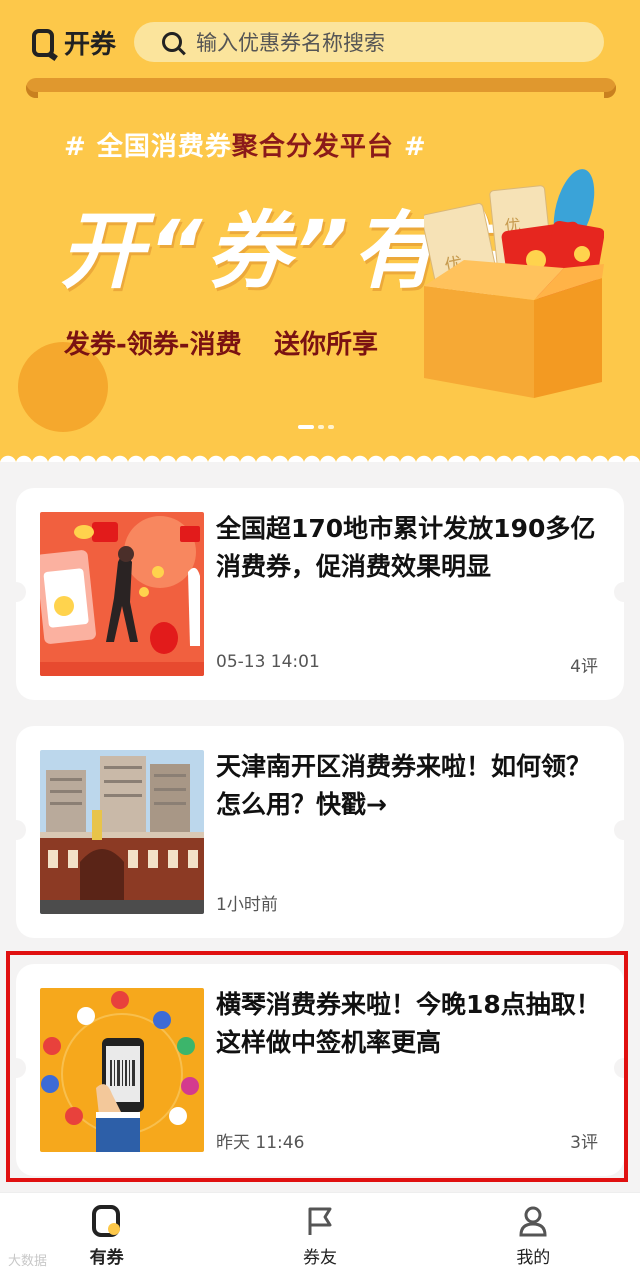 This screenshot has height=1272, width=640. I want to click on nav-item-friends: 券友, so click(319, 1232).